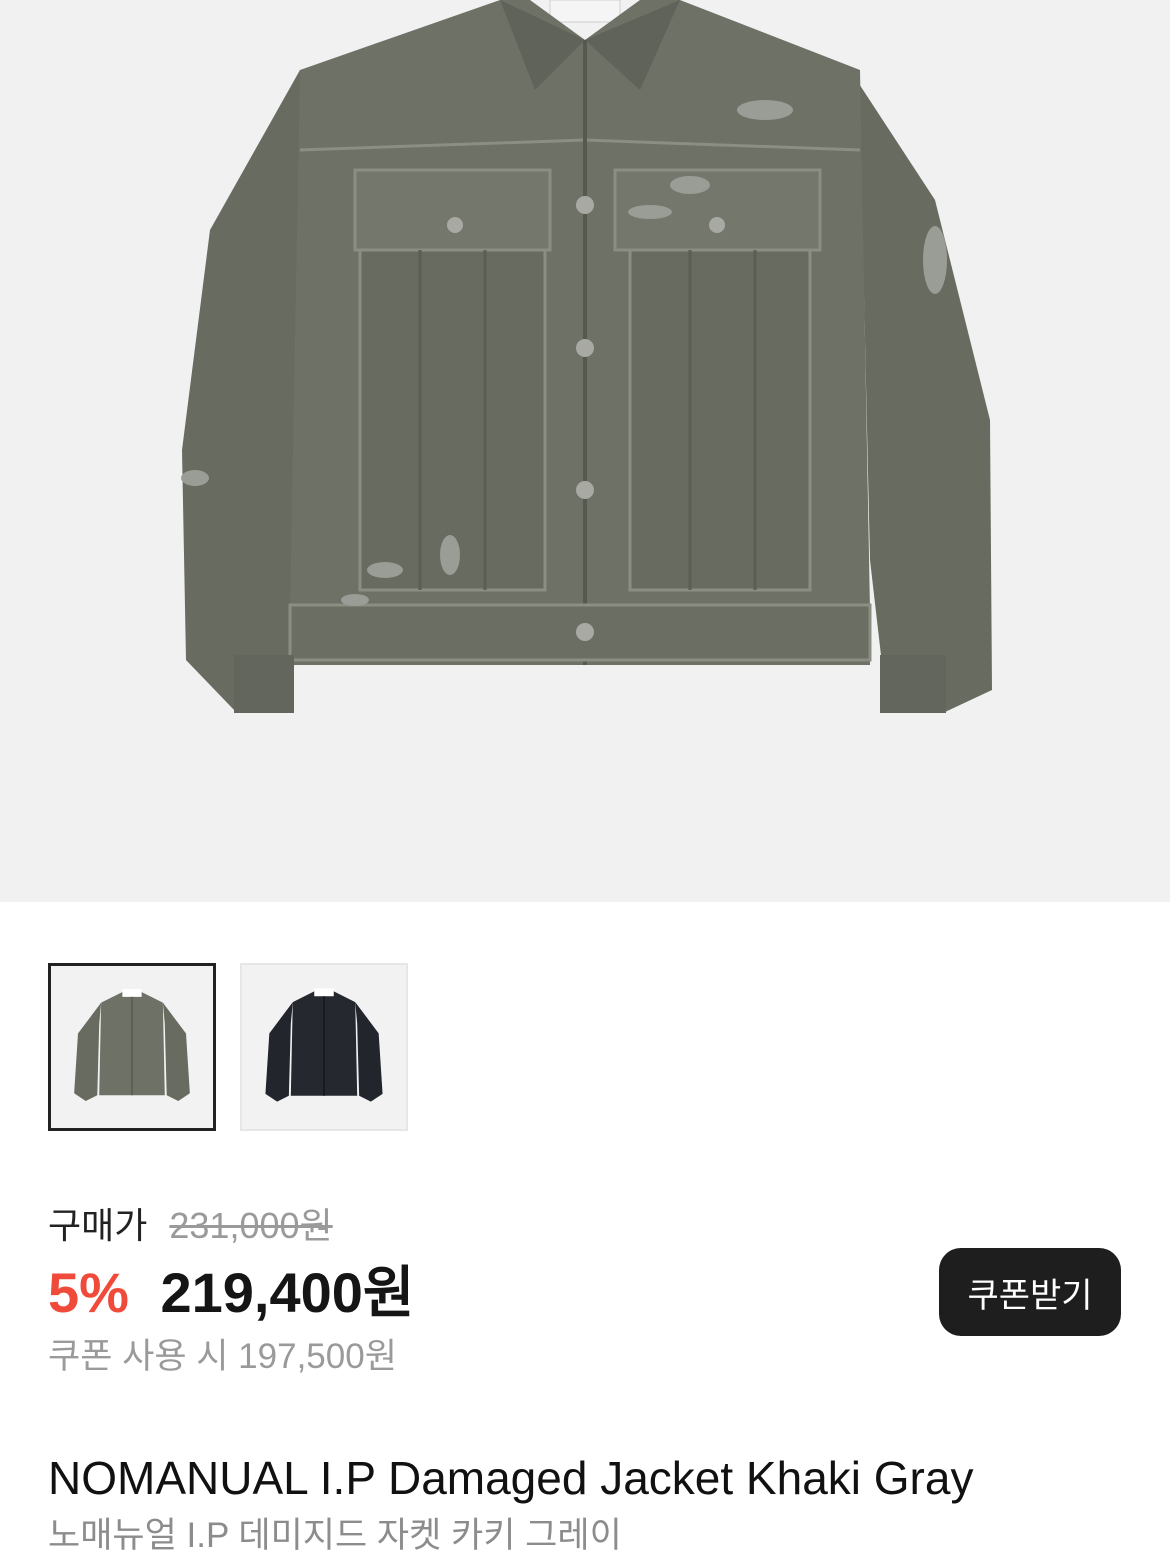  I want to click on product-title-en: NOMANUAL I.P Damaged Jacket Khaki Gray, so click(511, 1478).